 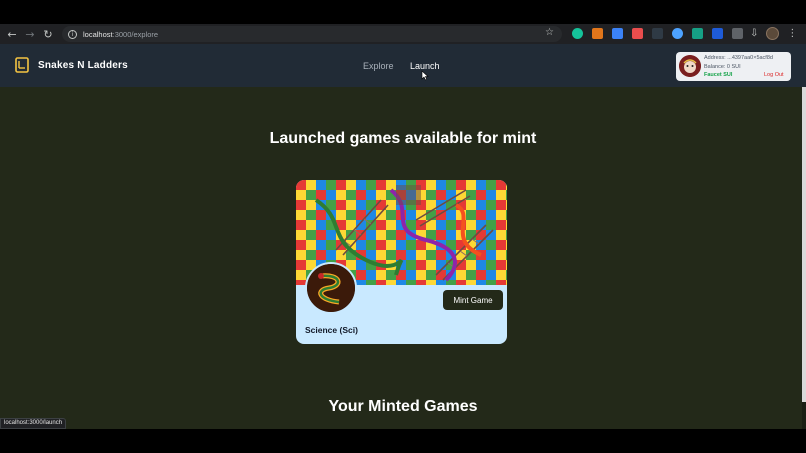 I want to click on extensions-bar, so click(x=657, y=33).